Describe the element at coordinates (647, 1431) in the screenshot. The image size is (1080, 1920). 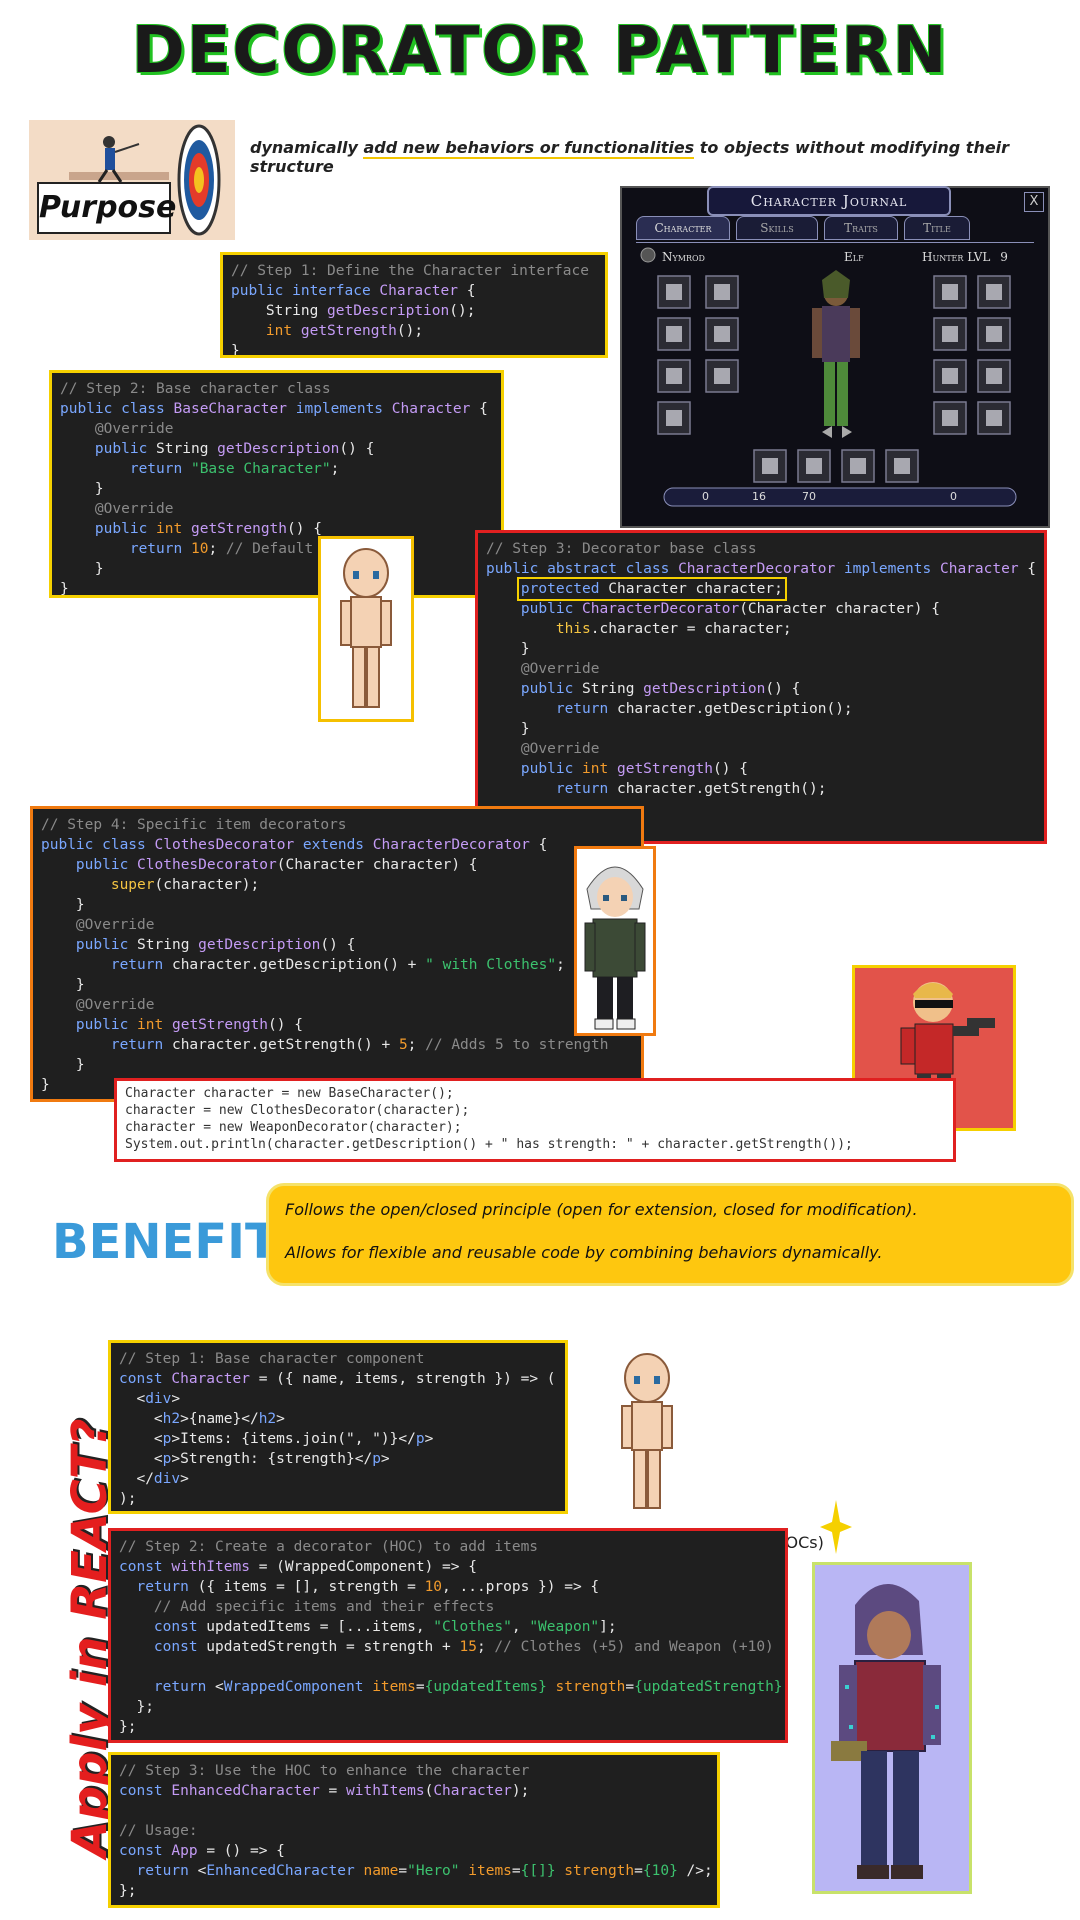
I see `react-base-character-sprite` at that location.